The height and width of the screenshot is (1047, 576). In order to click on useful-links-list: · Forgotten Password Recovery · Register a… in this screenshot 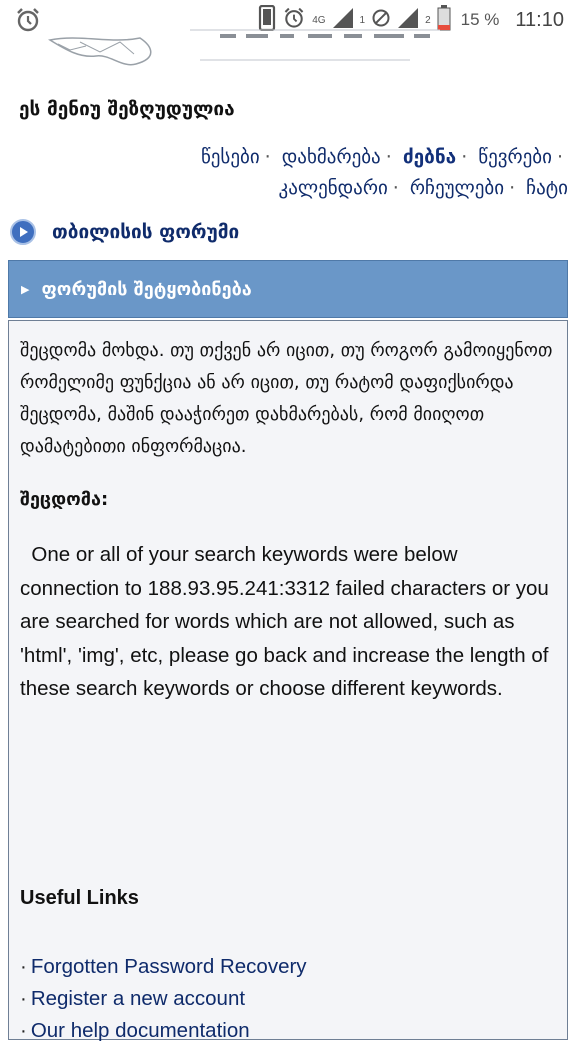, I will do `click(163, 999)`.